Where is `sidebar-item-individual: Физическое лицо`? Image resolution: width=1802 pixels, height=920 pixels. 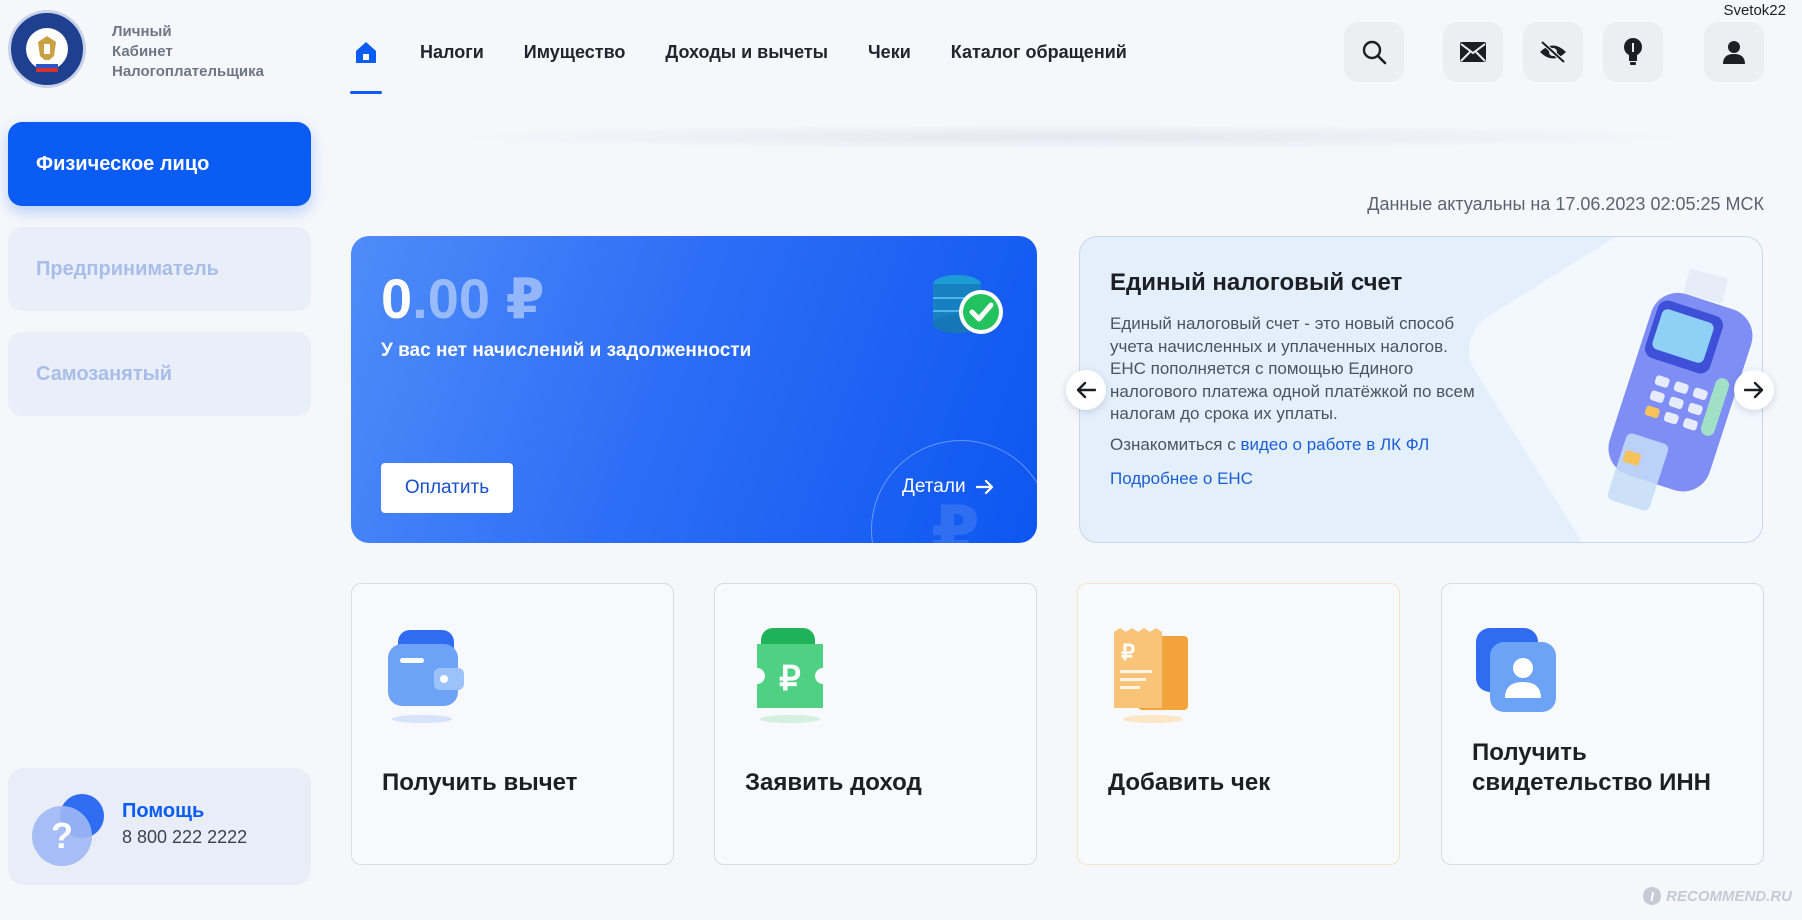
sidebar-item-individual: Физическое лицо is located at coordinates (159, 164).